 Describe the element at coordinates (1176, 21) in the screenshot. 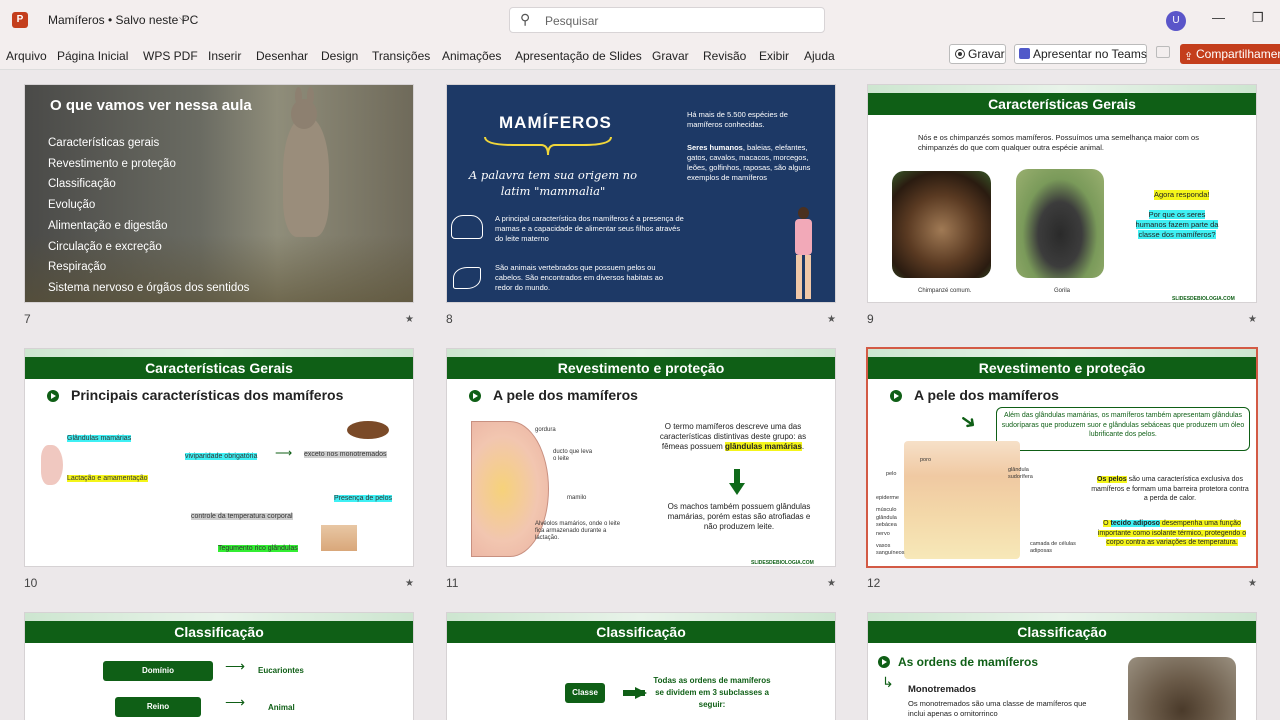

I see `avatar: U` at that location.